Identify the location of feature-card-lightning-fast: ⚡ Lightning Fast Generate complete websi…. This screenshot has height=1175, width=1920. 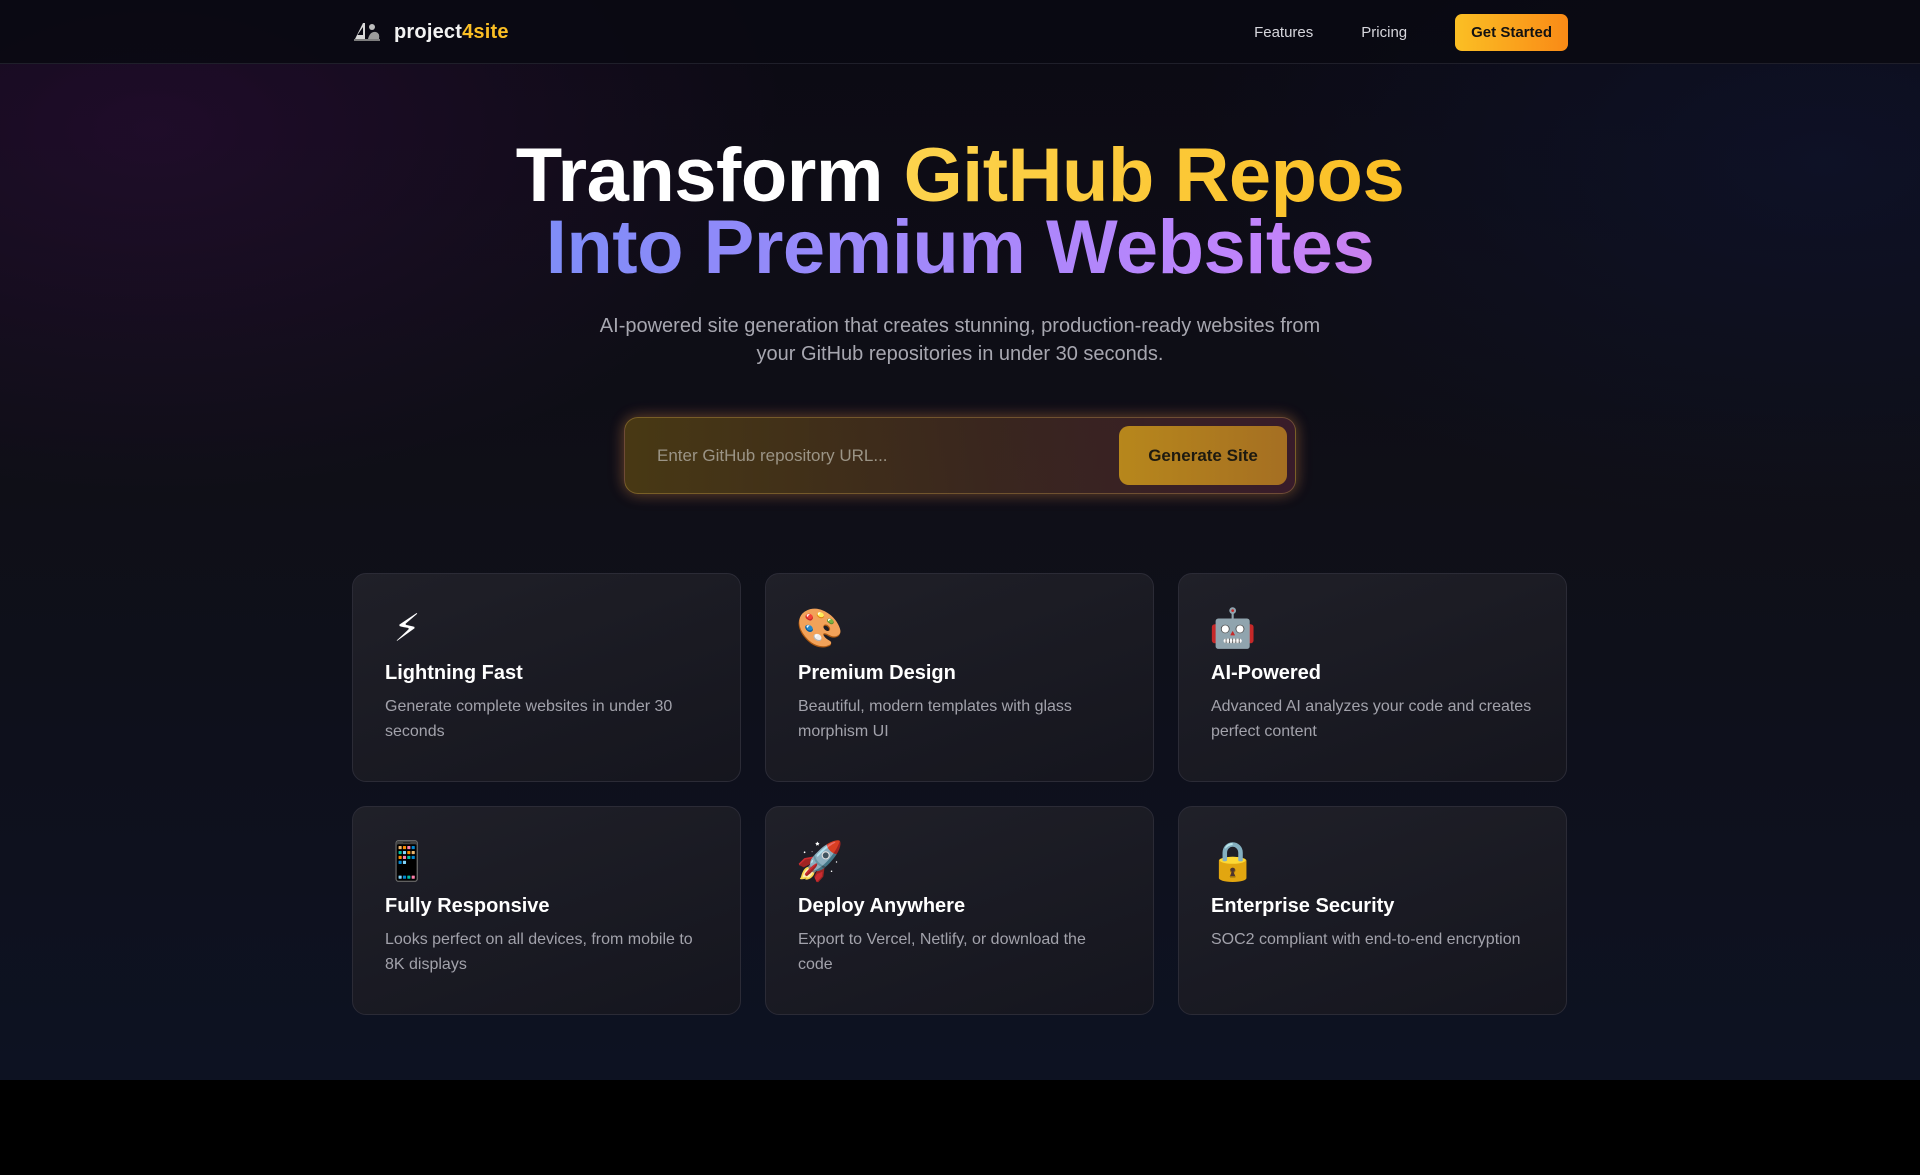
(546, 677).